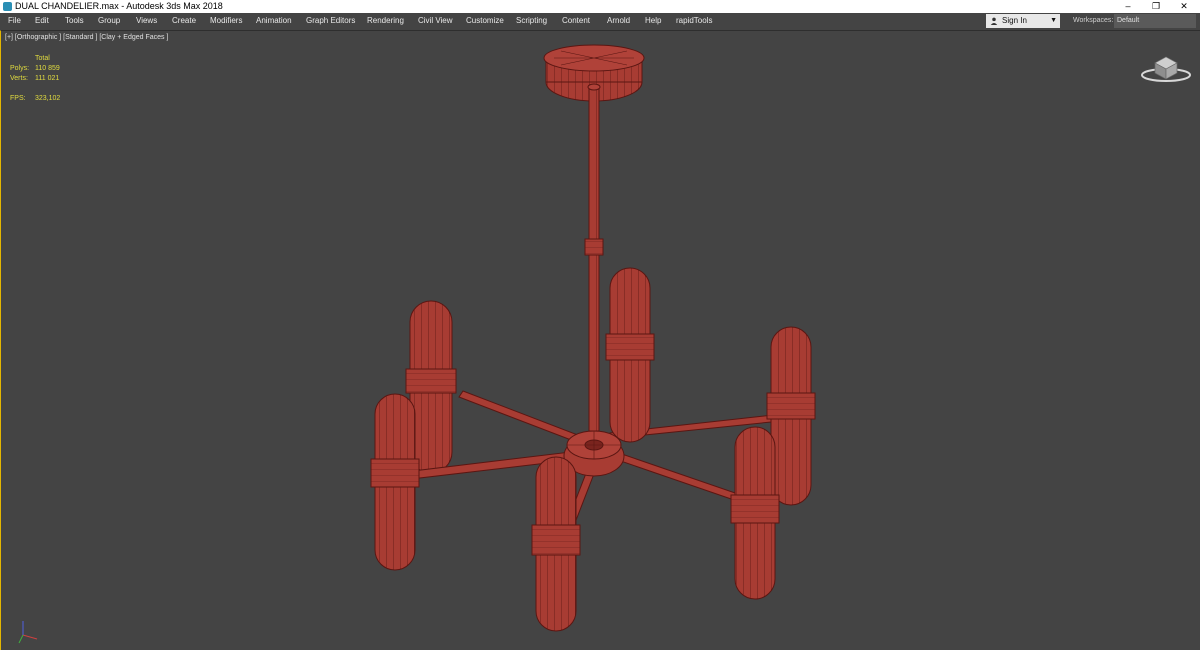 Image resolution: width=1200 pixels, height=650 pixels. What do you see at coordinates (556, 544) in the screenshot?
I see `lamp-front-center` at bounding box center [556, 544].